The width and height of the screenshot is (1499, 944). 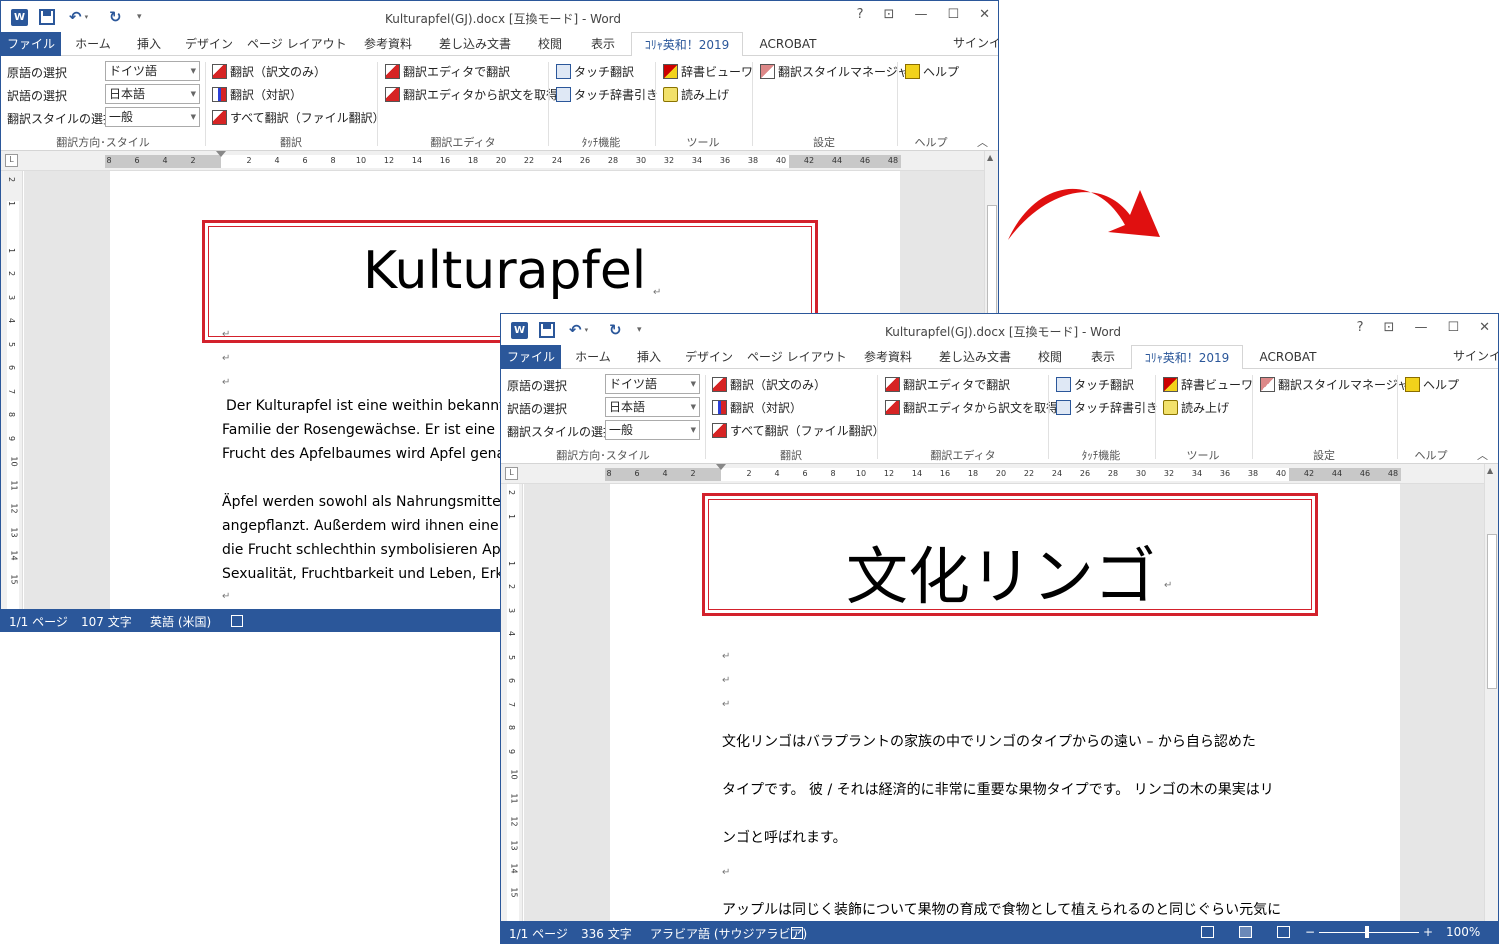 I want to click on language-status: アラビア語 (サウジアラビア), so click(x=728, y=933).